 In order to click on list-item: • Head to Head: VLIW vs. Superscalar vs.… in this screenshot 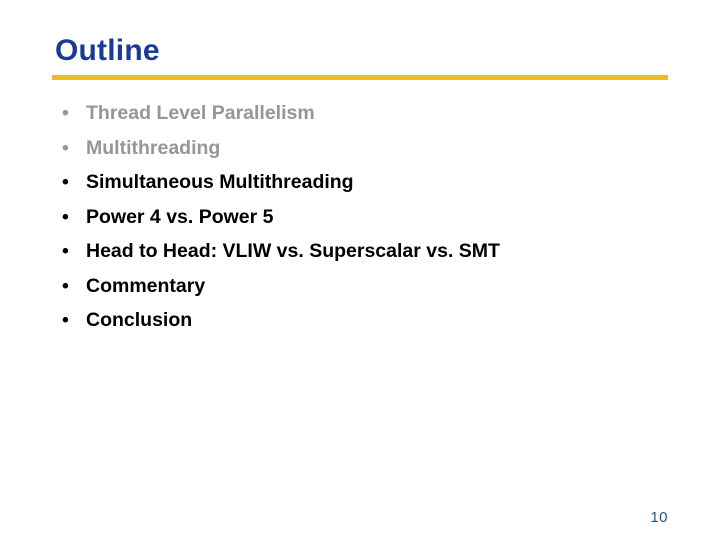, I will do `click(375, 251)`.